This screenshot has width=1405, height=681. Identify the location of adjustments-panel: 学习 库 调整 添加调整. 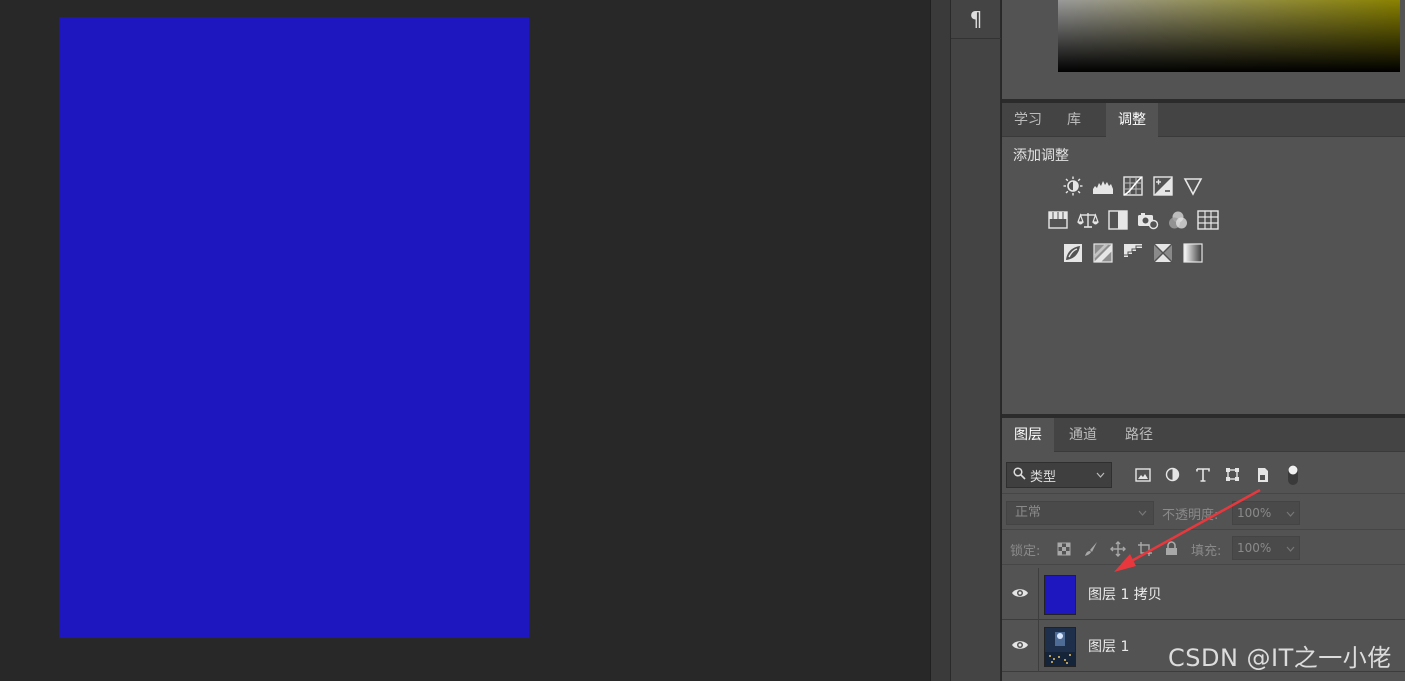
(1203, 258).